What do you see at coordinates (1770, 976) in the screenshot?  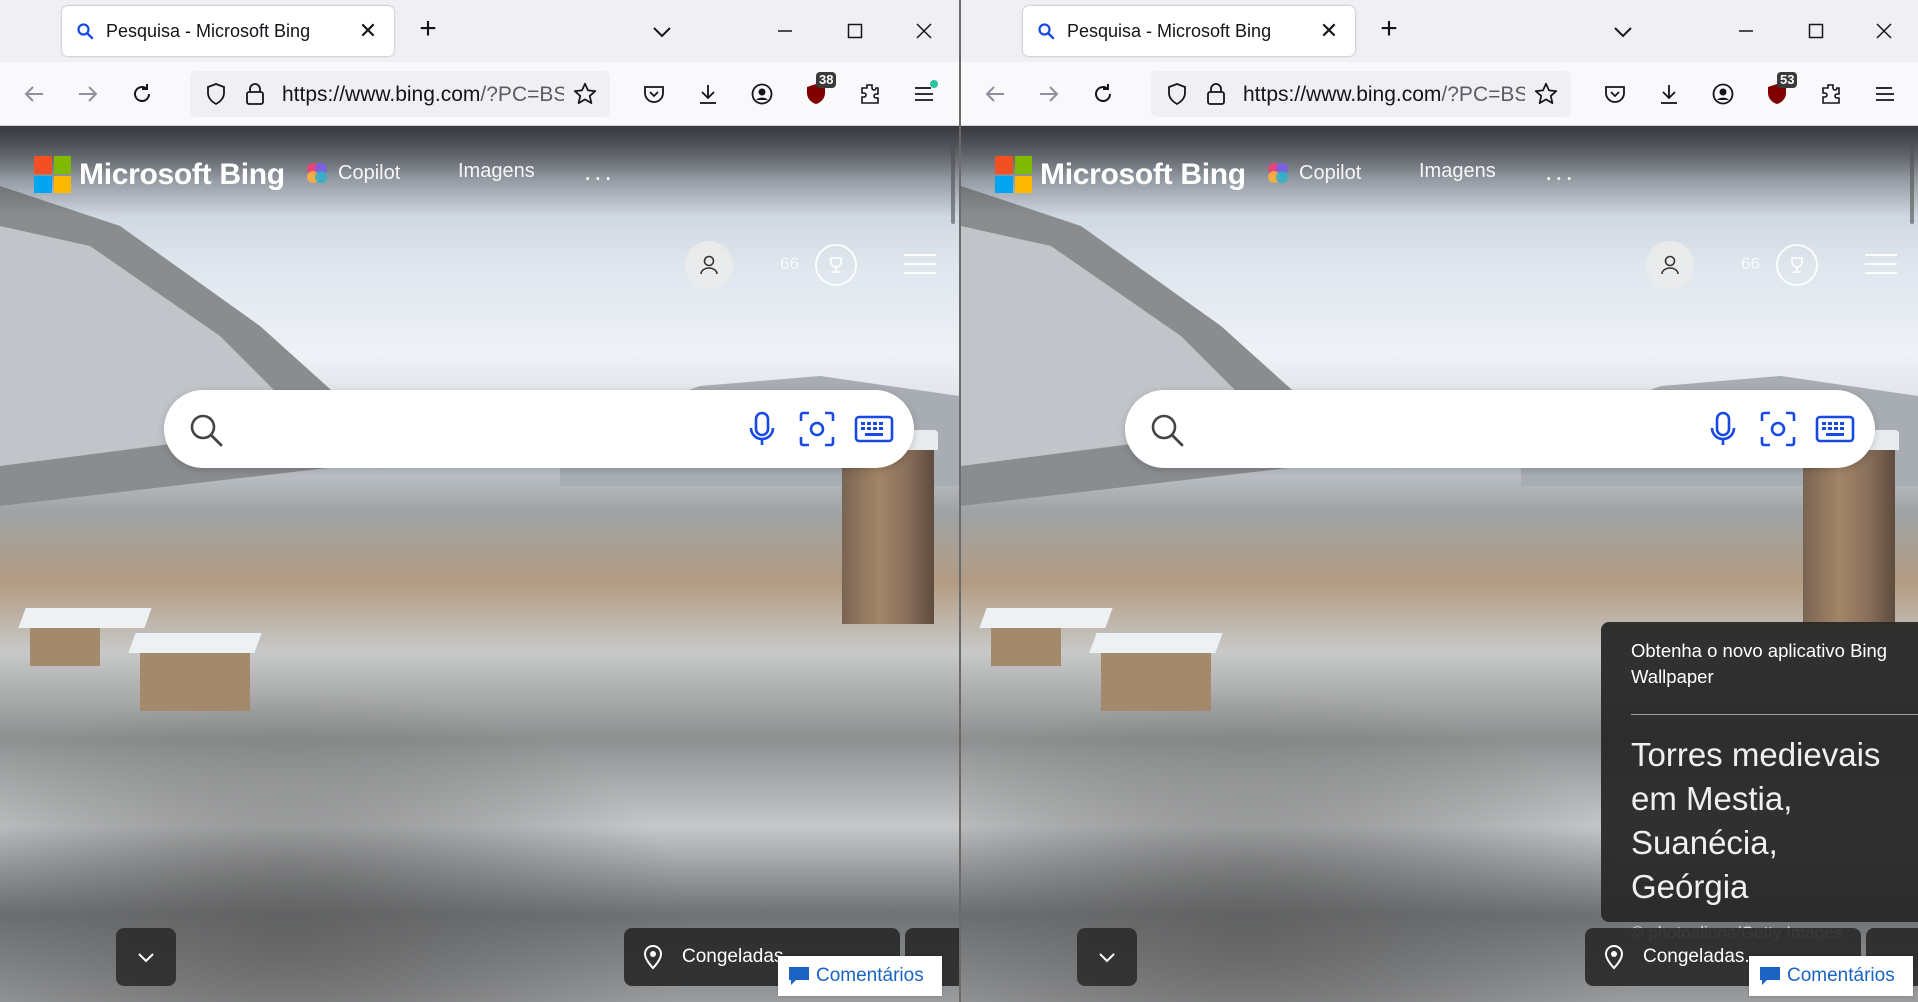 I see `comment-icon` at bounding box center [1770, 976].